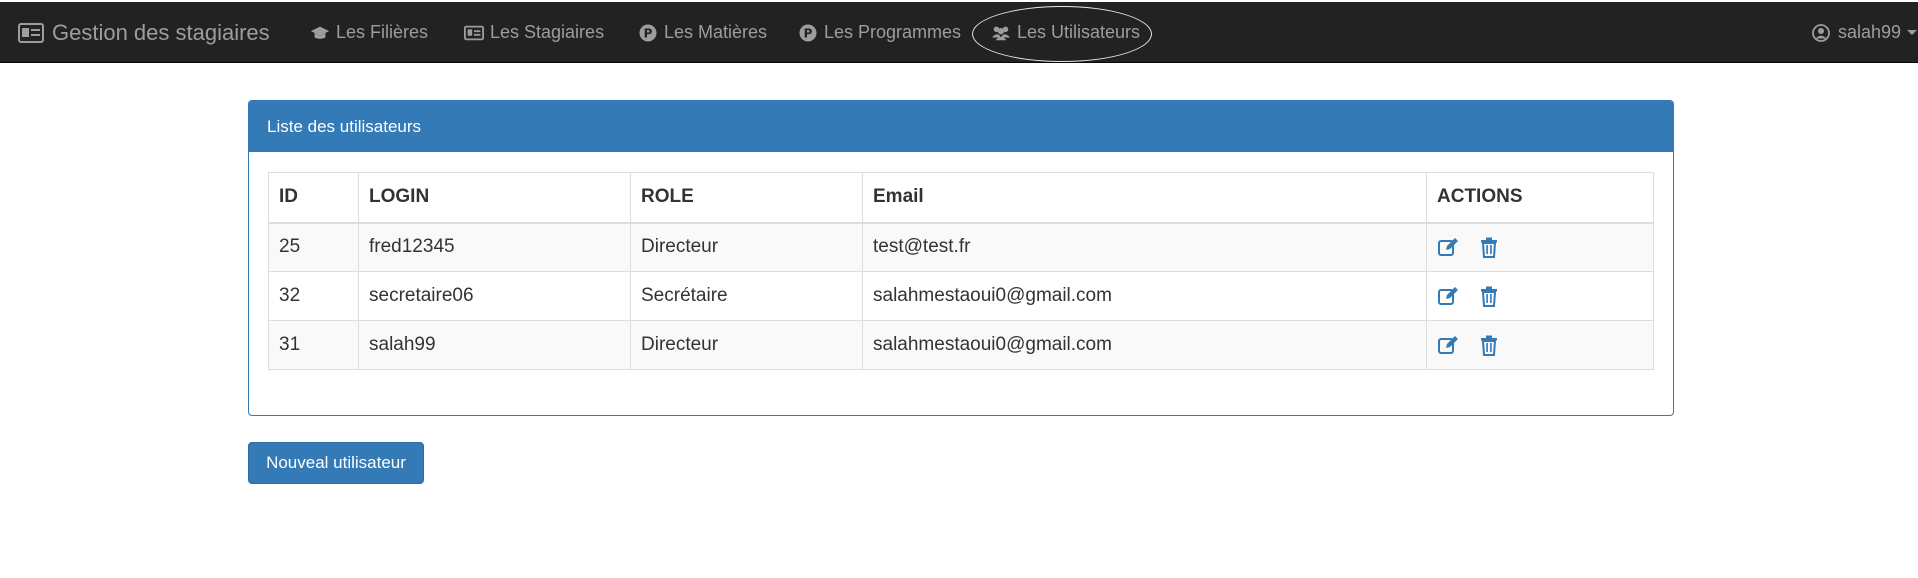 The width and height of the screenshot is (1918, 578). Describe the element at coordinates (1870, 32) in the screenshot. I see `user-name: salah99` at that location.